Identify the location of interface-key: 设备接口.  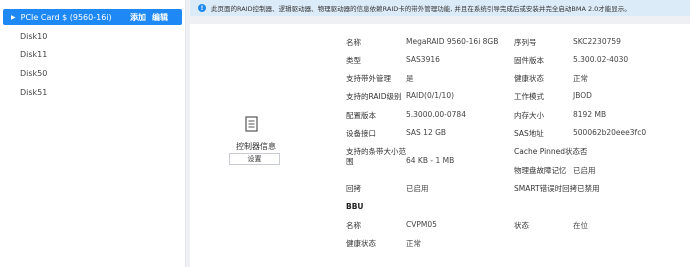
(361, 133).